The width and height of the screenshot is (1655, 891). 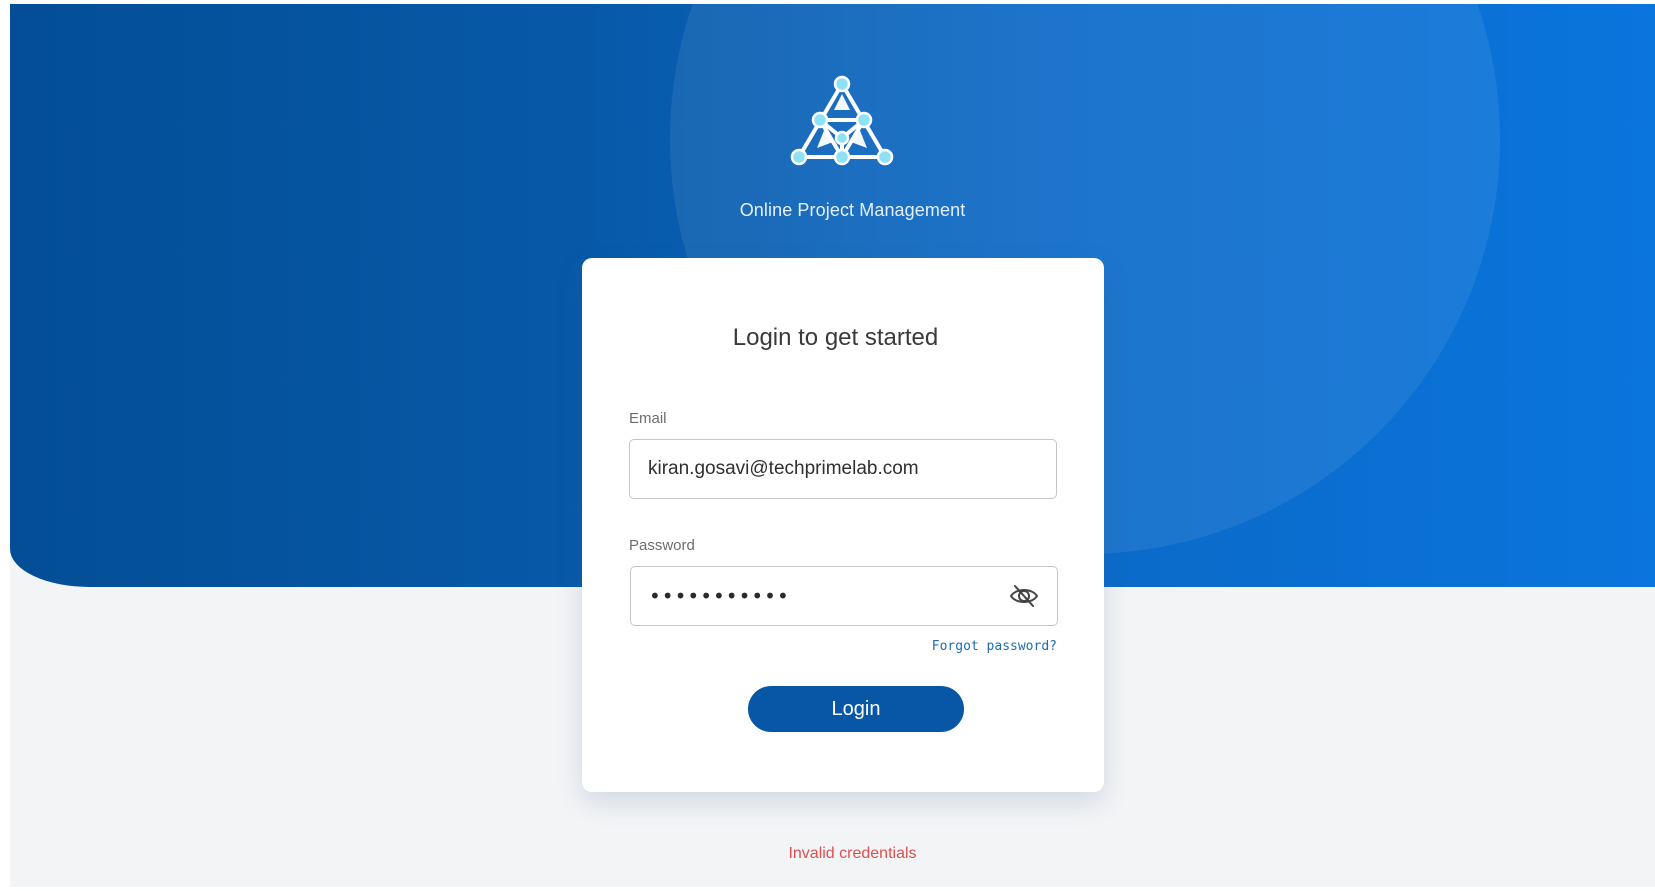 I want to click on password-masked-value: •••••••••••, so click(x=719, y=596).